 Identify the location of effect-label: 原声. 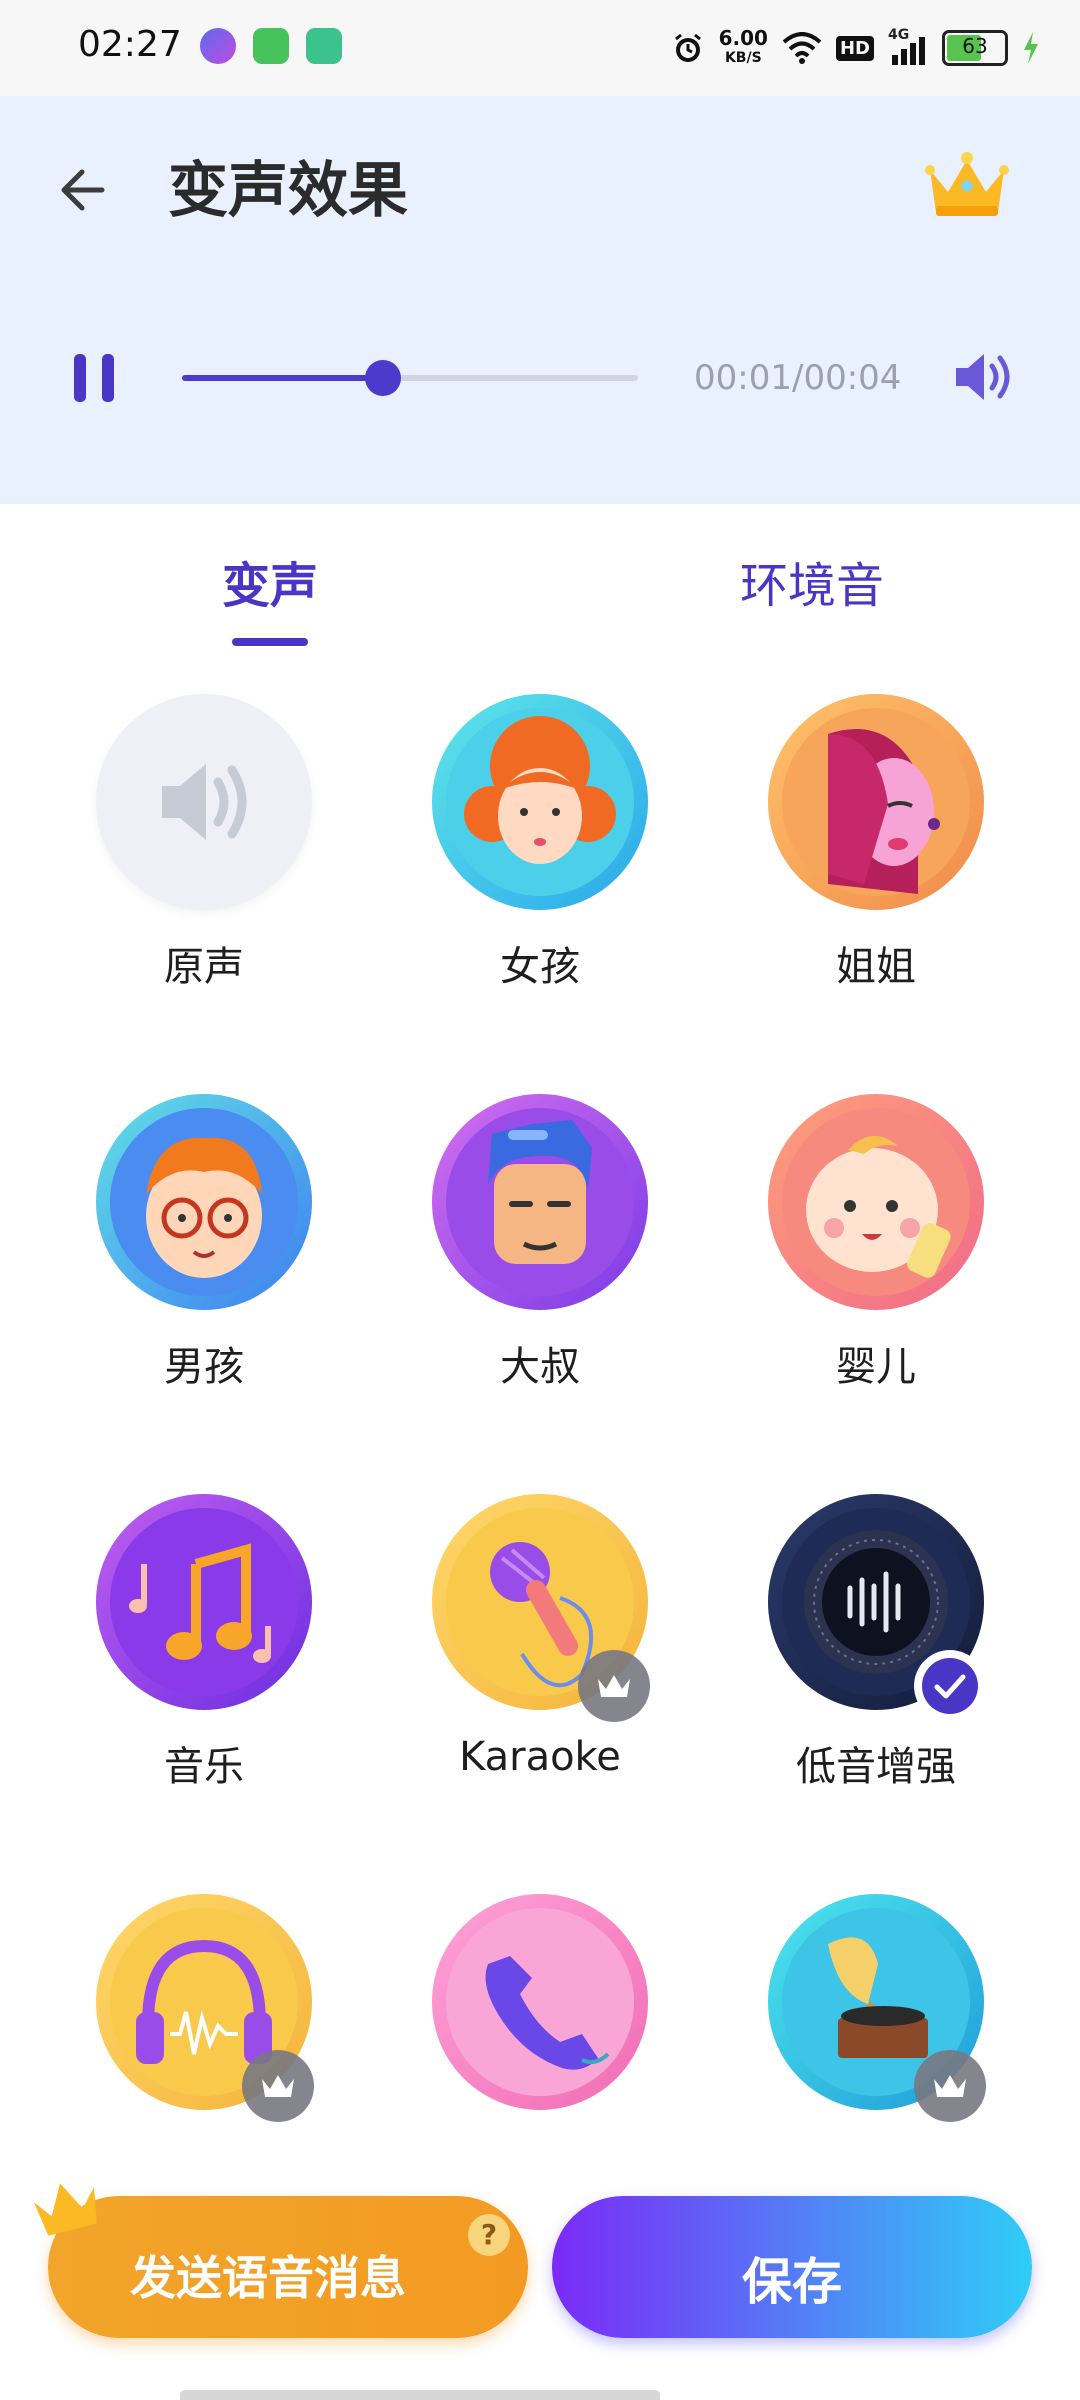
(204, 967).